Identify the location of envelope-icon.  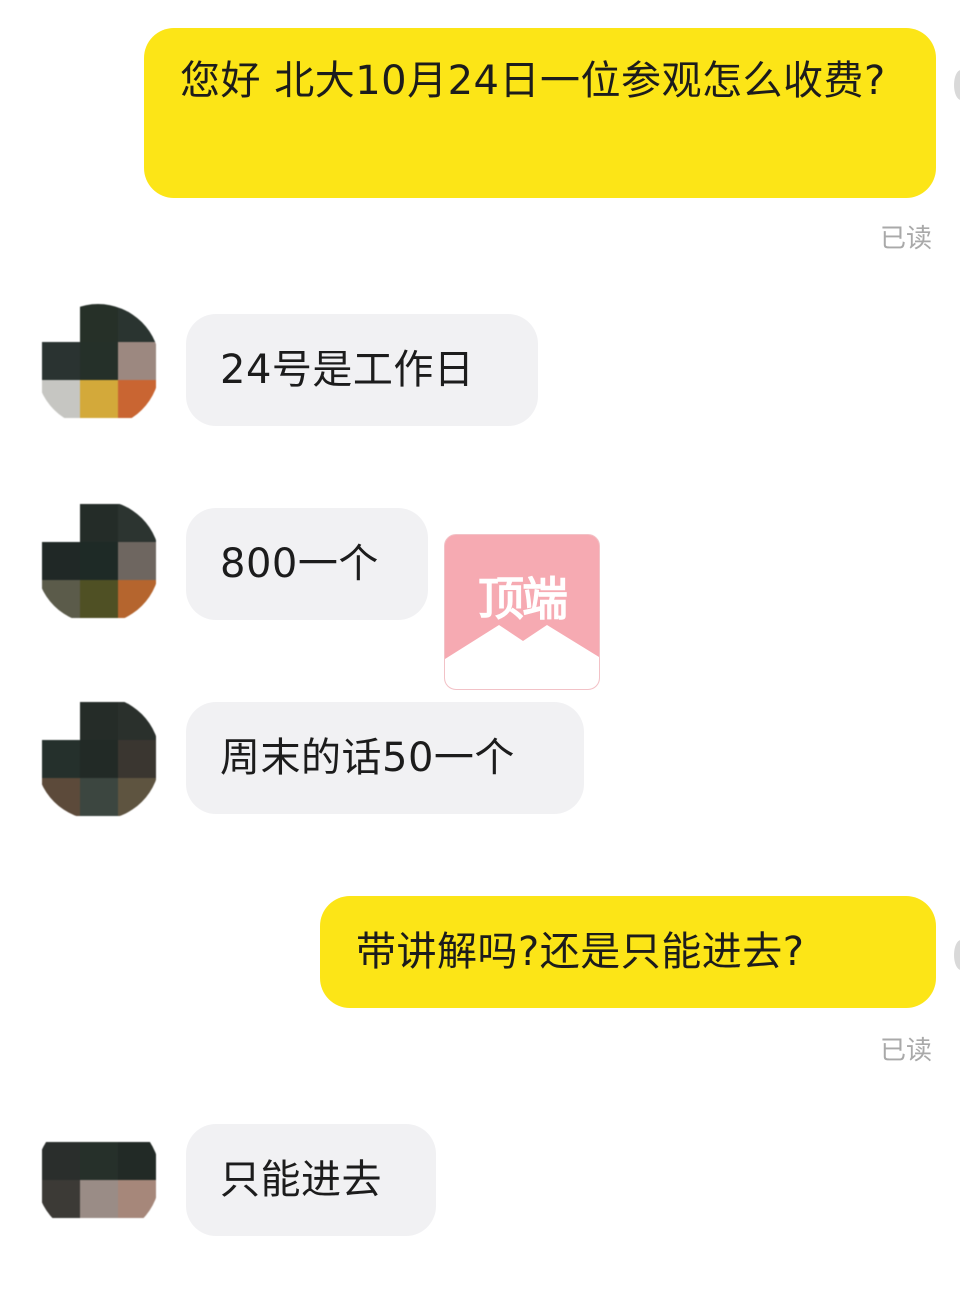
(522, 657).